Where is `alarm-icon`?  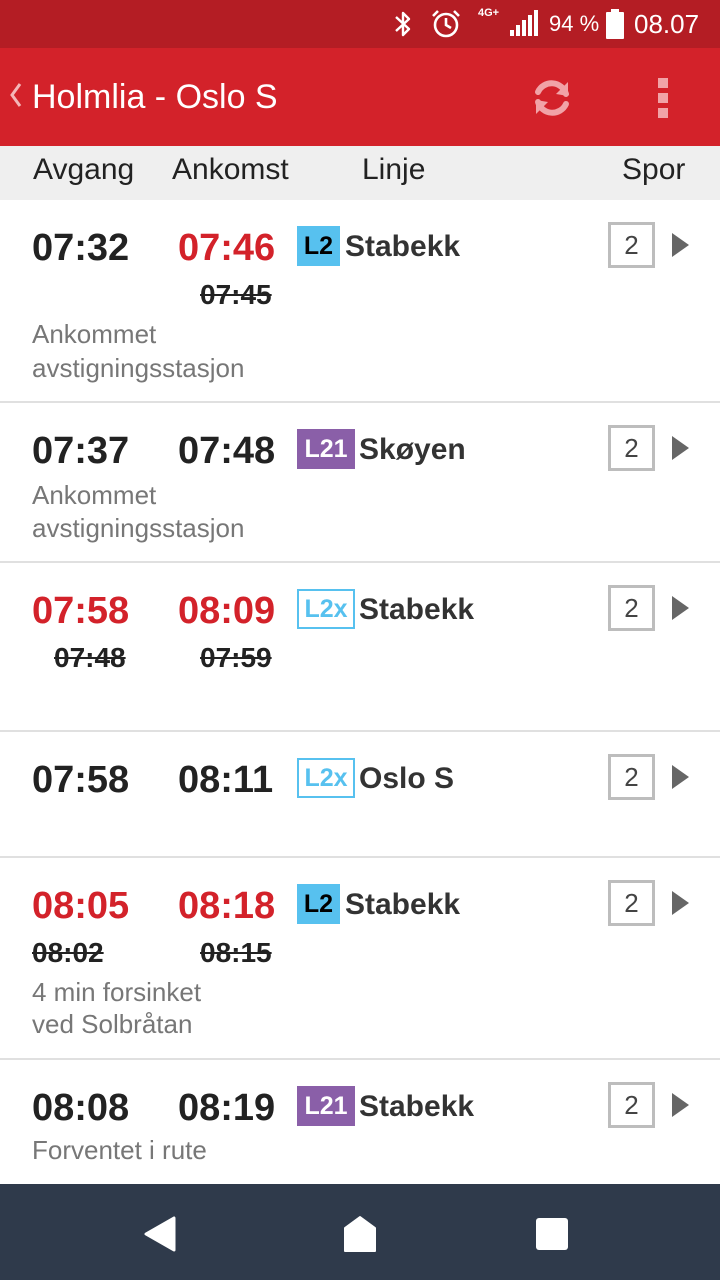 alarm-icon is located at coordinates (446, 24).